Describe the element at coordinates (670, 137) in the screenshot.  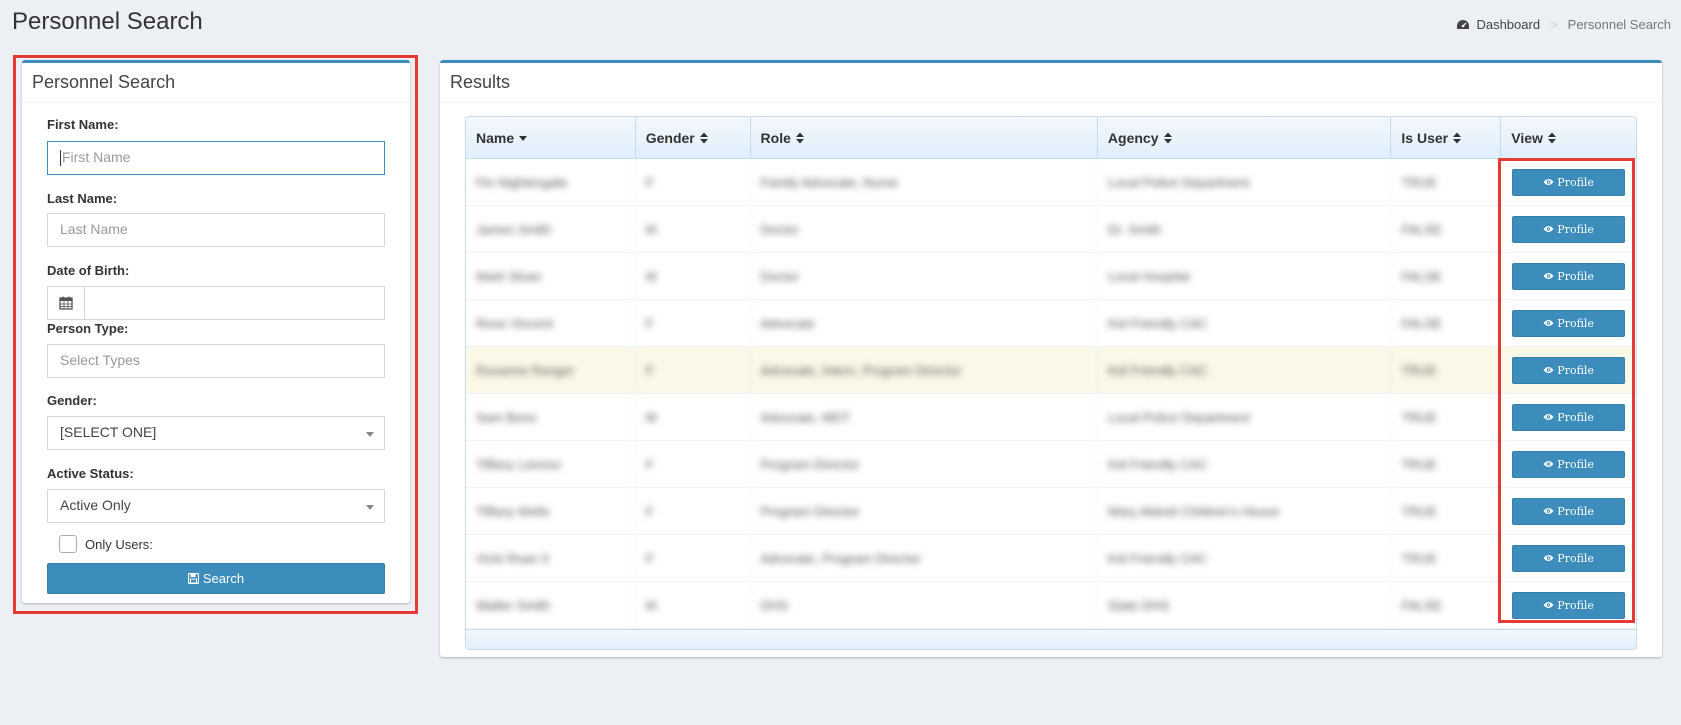
I see `column-label: Gender` at that location.